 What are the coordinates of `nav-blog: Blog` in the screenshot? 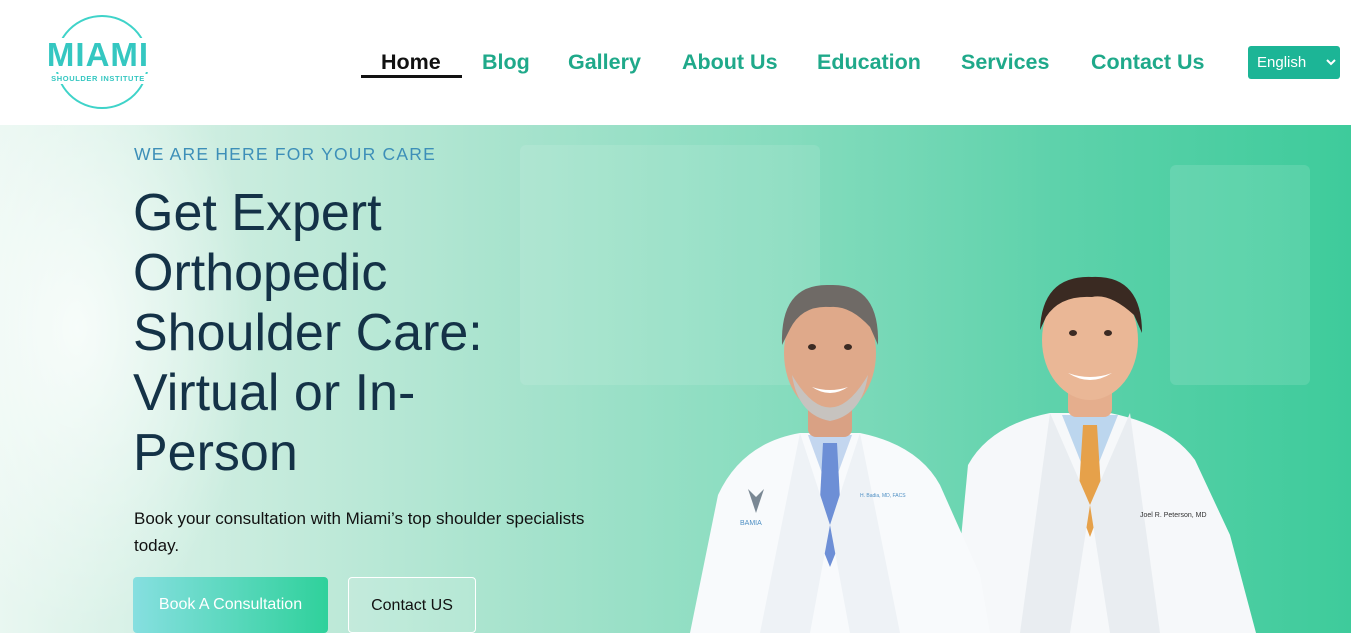 It's located at (506, 62).